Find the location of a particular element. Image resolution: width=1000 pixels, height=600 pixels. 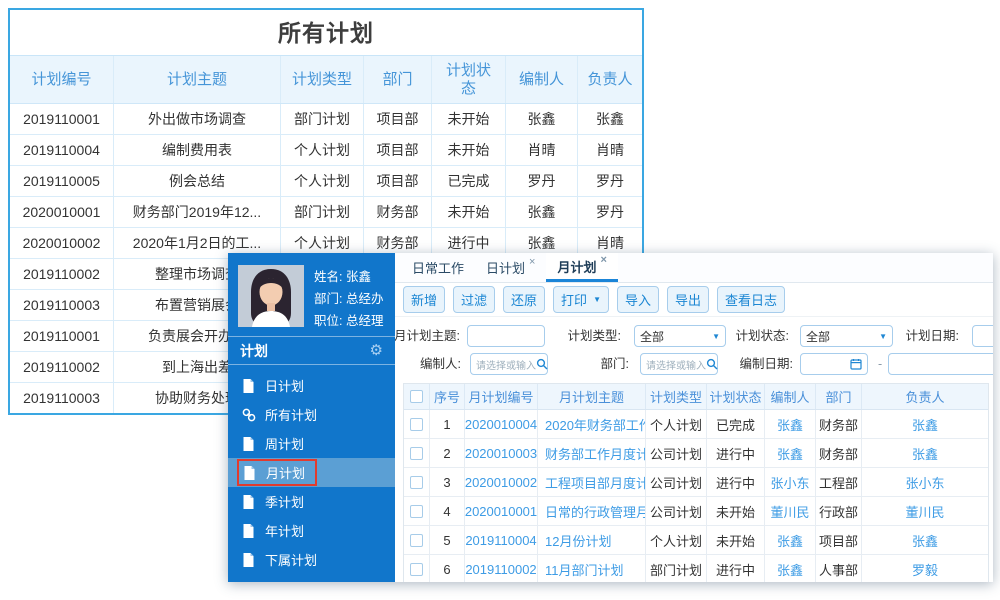

sidebar-item-月计划: 月计划 is located at coordinates (311, 472).